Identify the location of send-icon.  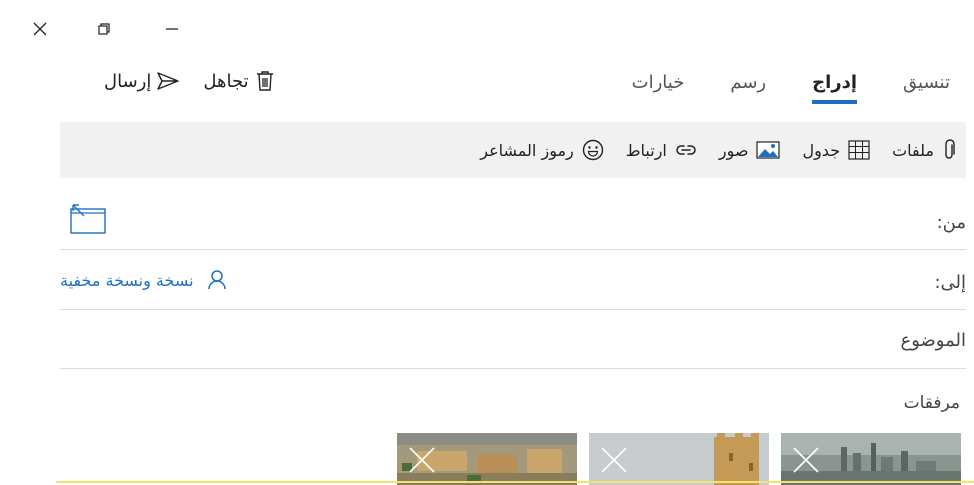
(168, 81).